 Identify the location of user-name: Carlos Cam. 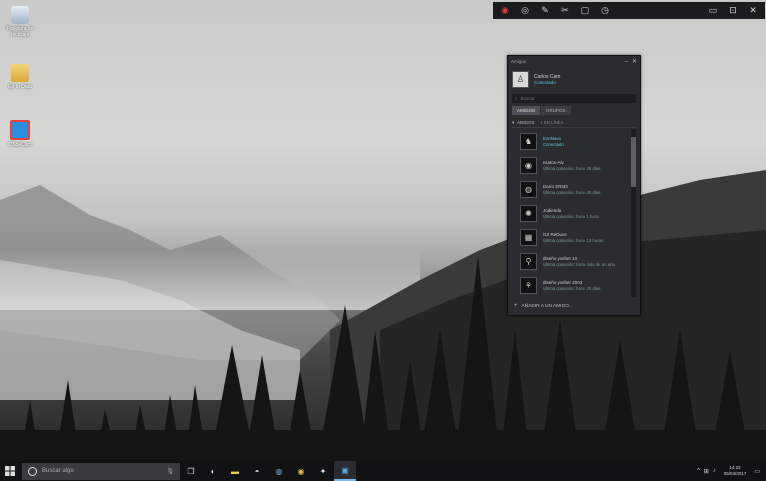
(547, 76).